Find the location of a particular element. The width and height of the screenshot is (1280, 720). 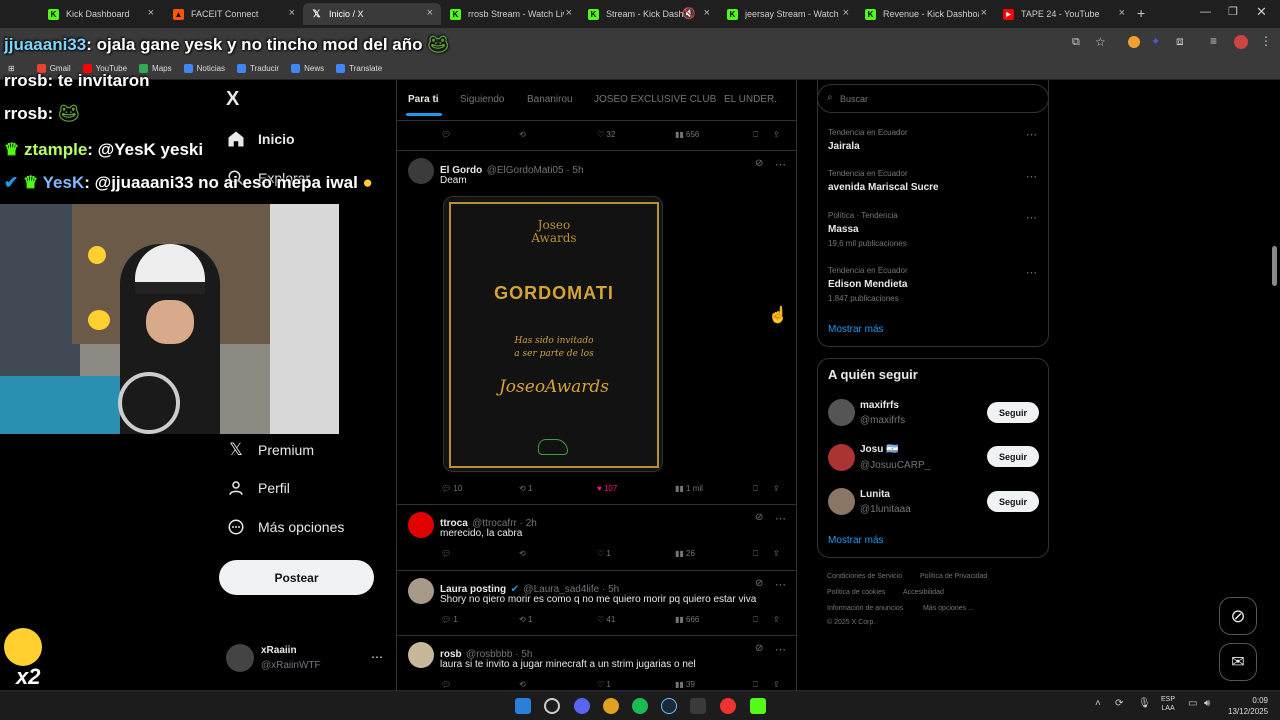

install-icon: ⧉ is located at coordinates (1076, 42).